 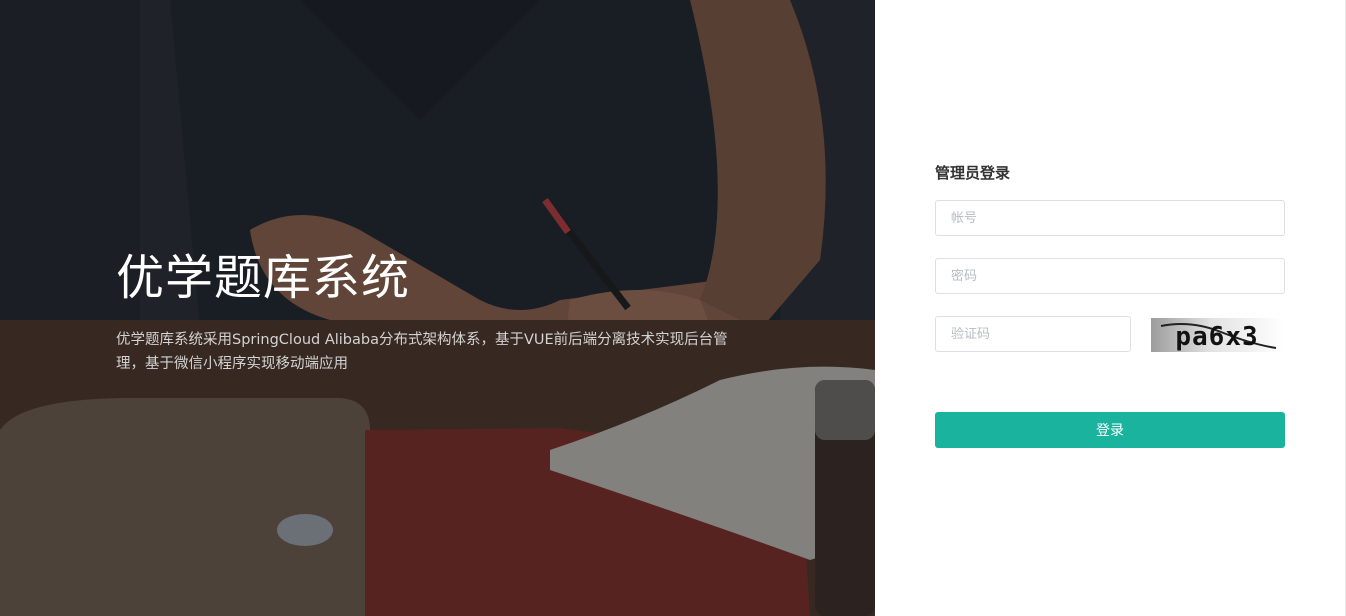 I want to click on hero-title: 优学题库系统, so click(x=263, y=278).